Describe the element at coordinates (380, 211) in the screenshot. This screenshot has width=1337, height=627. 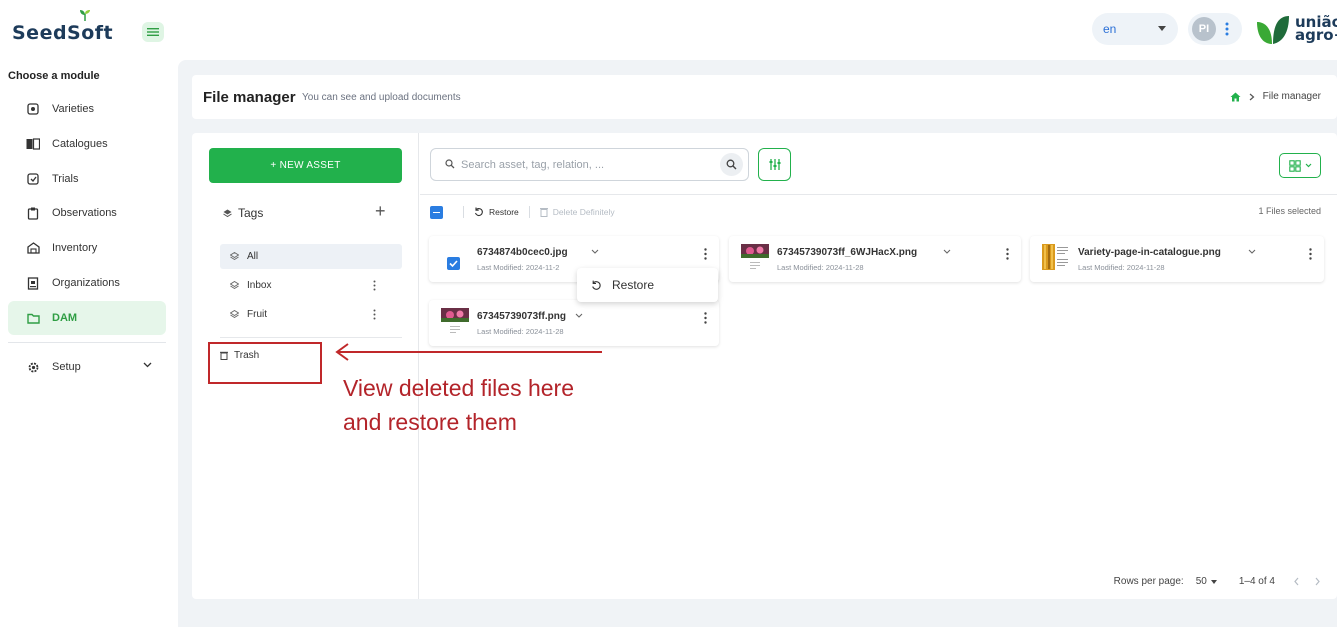
I see `add-tag-button: +` at that location.